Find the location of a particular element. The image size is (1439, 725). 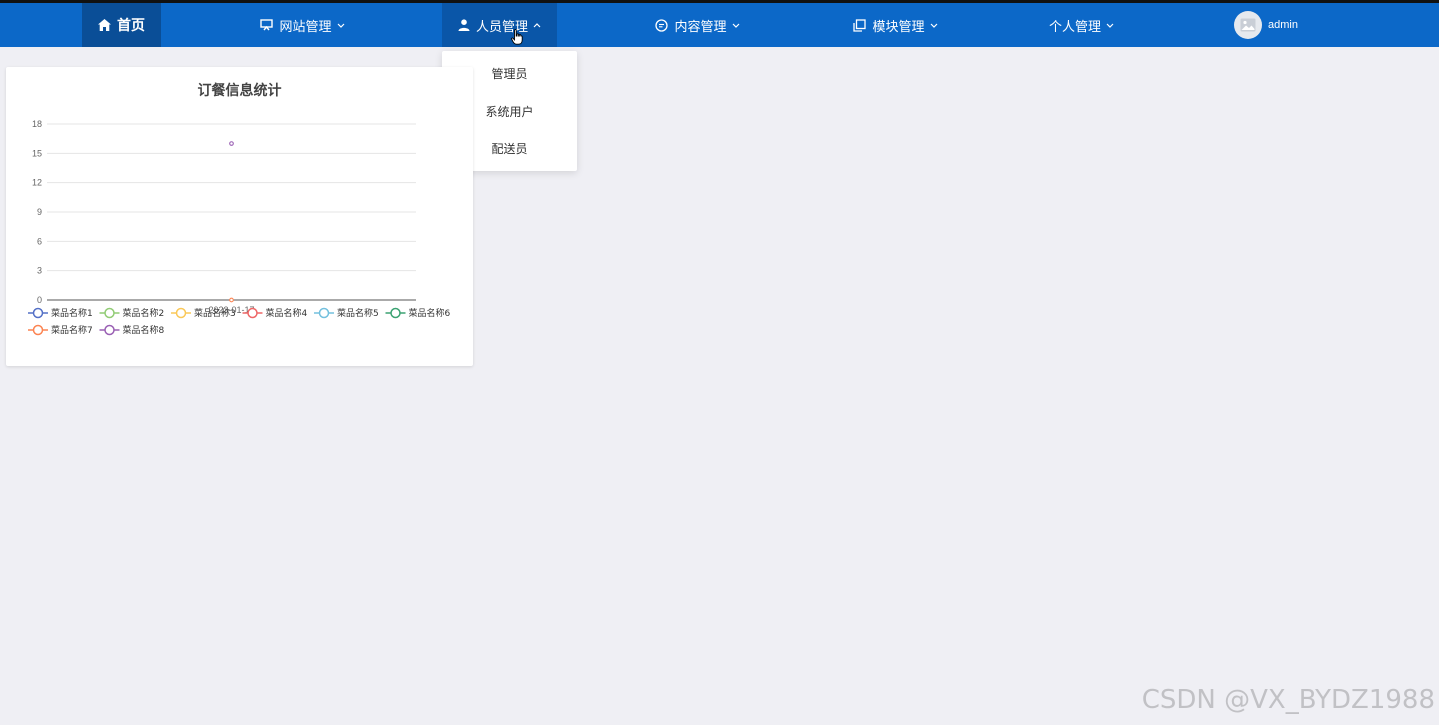

nav-website-management: 网站管理 is located at coordinates (302, 25).